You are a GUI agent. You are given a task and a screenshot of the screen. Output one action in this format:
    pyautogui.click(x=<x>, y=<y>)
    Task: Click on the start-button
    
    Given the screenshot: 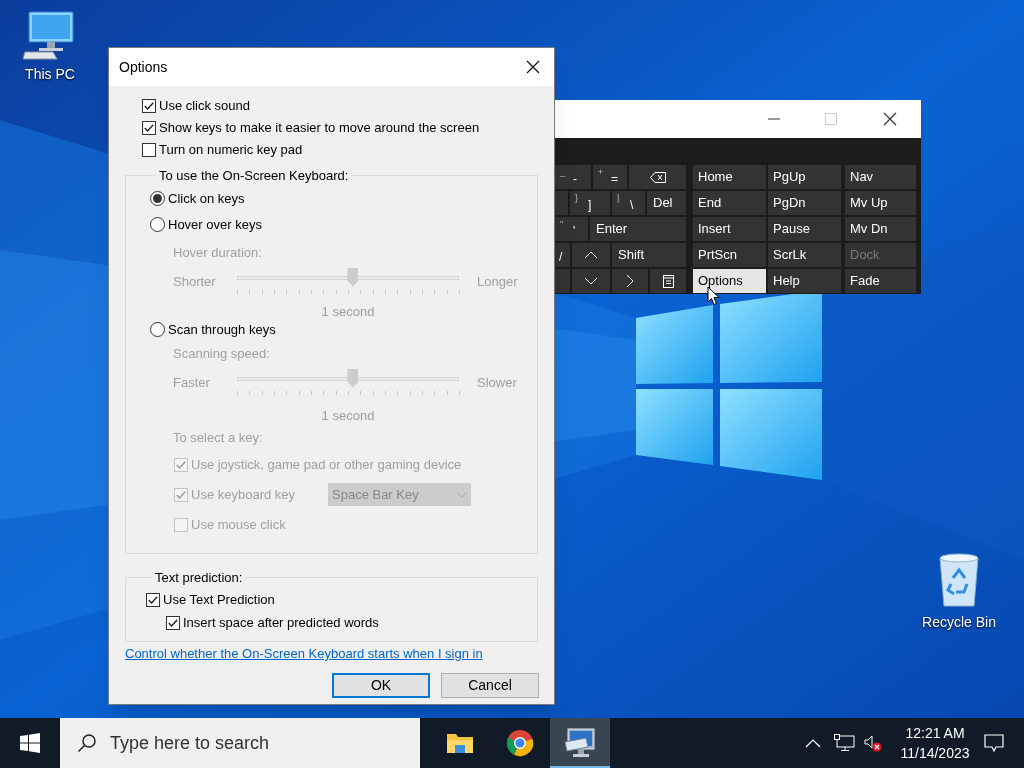 What is the action you would take?
    pyautogui.click(x=30, y=743)
    